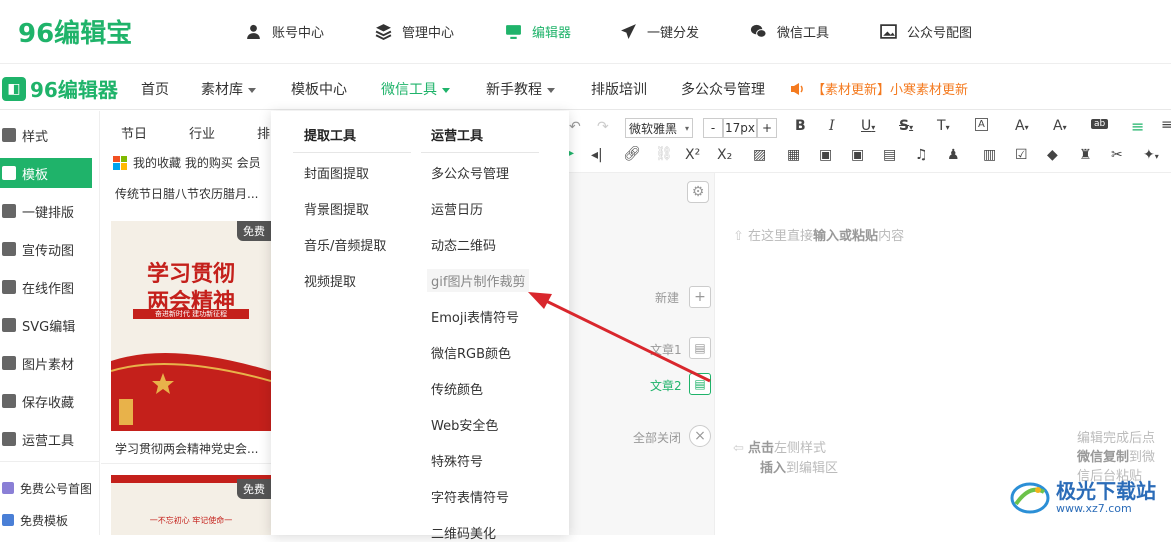  Describe the element at coordinates (700, 384) in the screenshot. I see `document-icon-active: ▤` at that location.